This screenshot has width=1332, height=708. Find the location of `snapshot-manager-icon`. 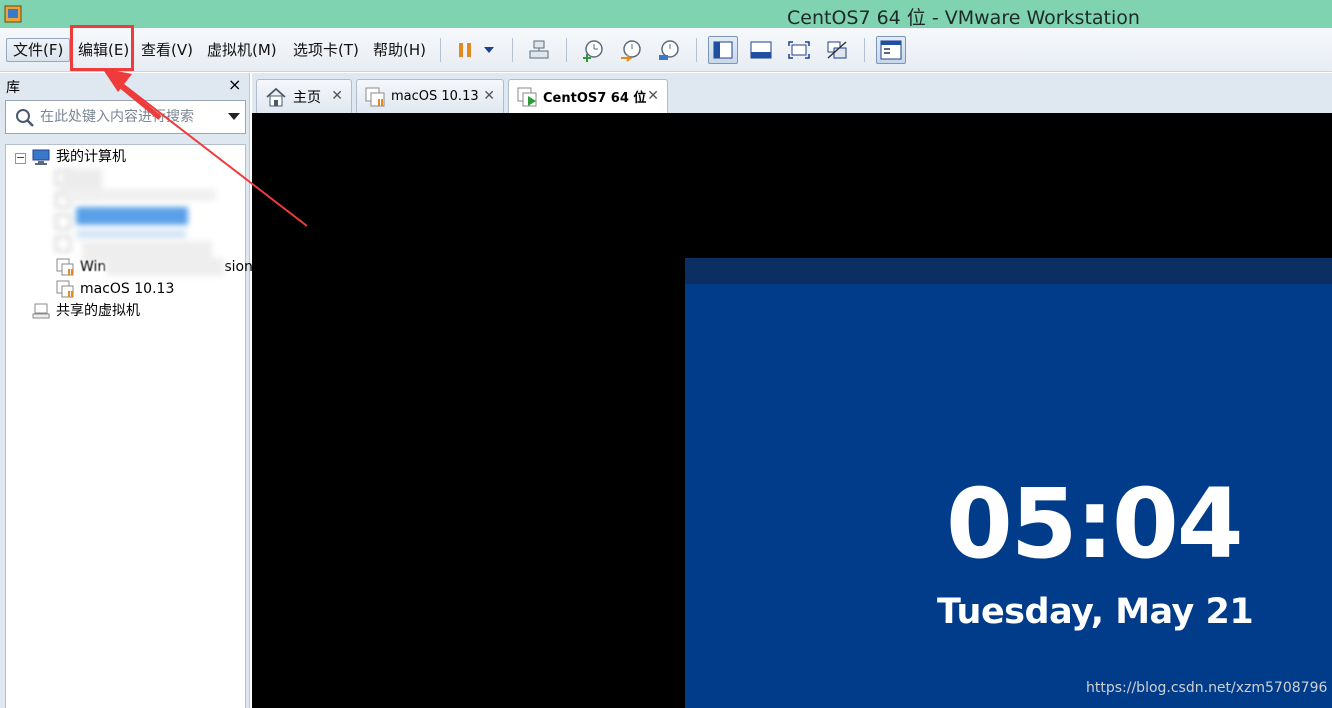

snapshot-manager-icon is located at coordinates (669, 50).